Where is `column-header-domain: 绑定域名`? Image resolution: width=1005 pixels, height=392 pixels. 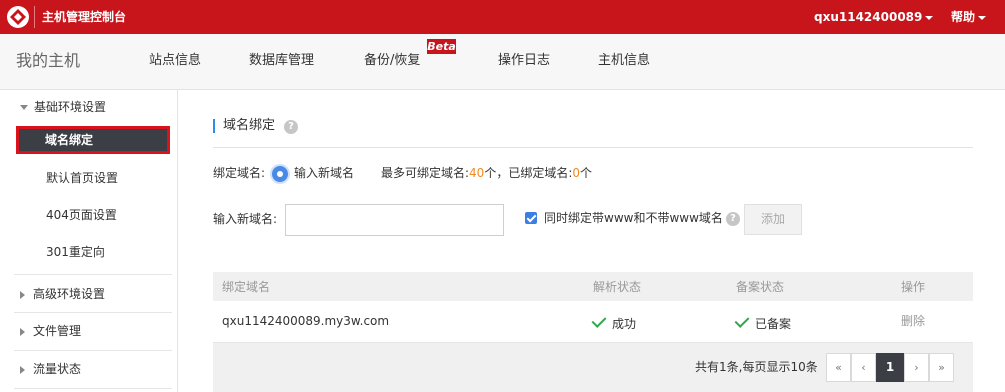
column-header-domain: 绑定域名 is located at coordinates (246, 287).